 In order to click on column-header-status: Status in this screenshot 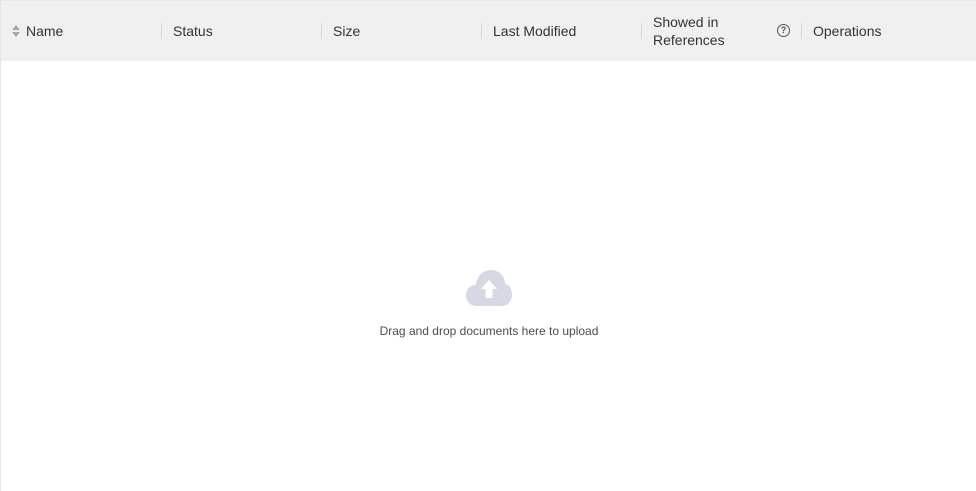, I will do `click(193, 31)`.